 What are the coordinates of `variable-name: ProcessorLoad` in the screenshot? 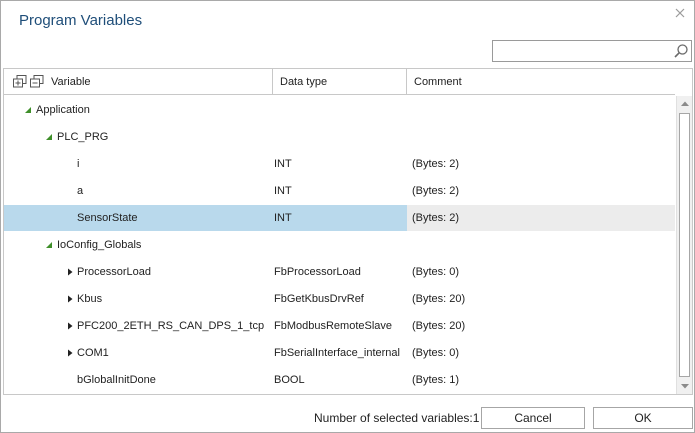 It's located at (114, 272).